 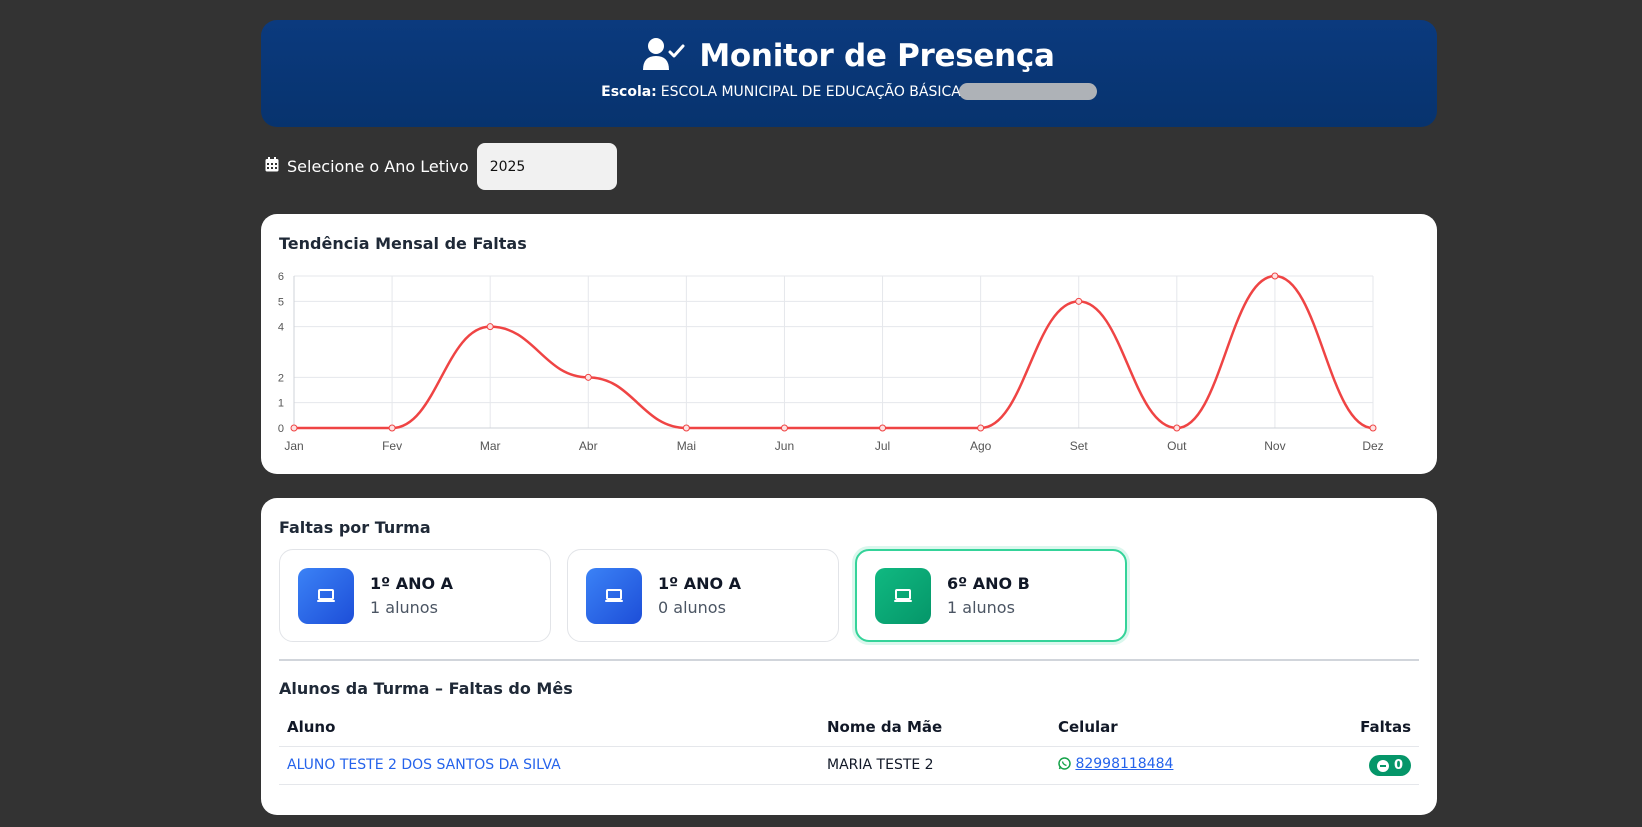 I want to click on divider, so click(x=849, y=660).